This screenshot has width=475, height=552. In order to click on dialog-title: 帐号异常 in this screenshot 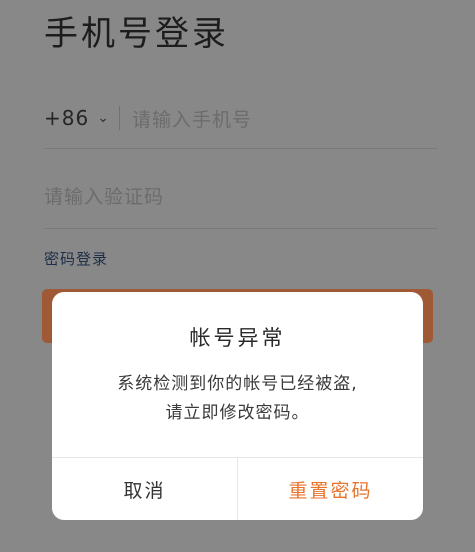, I will do `click(237, 338)`.